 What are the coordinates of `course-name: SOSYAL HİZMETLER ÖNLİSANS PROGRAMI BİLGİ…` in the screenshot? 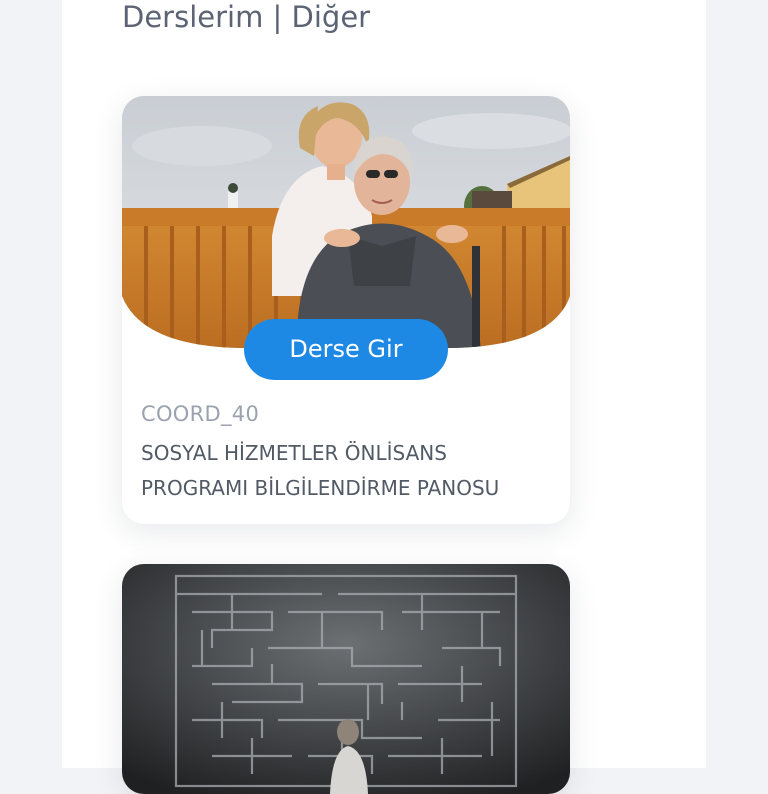 It's located at (351, 471).